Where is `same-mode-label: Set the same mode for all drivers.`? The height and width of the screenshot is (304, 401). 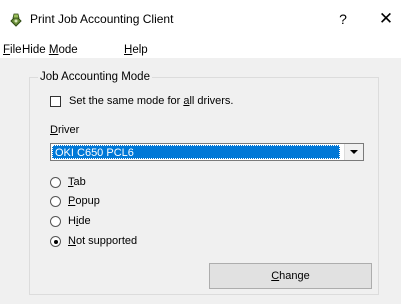
same-mode-label: Set the same mode for all drivers. is located at coordinates (151, 101).